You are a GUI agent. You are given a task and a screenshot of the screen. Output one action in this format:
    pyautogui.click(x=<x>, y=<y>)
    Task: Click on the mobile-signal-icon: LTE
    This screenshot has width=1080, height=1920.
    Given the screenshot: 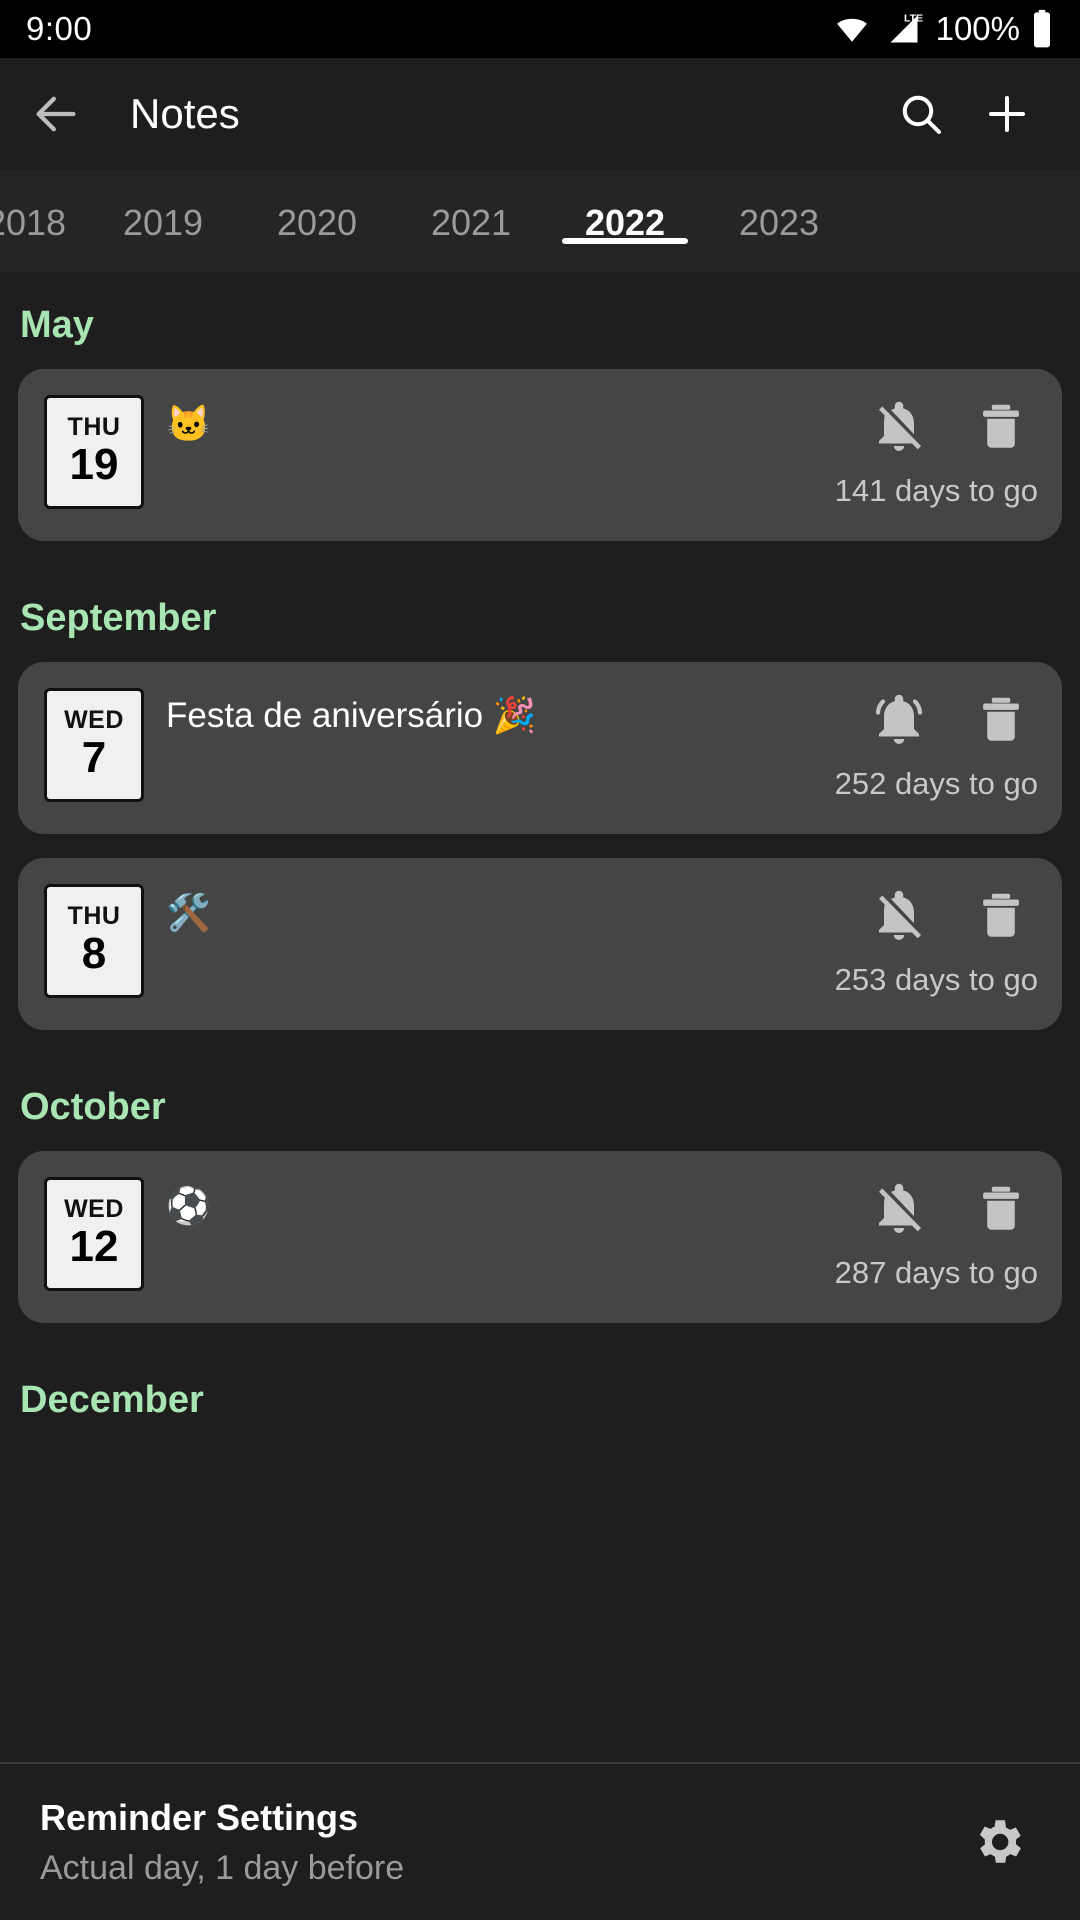 What is the action you would take?
    pyautogui.click(x=904, y=29)
    